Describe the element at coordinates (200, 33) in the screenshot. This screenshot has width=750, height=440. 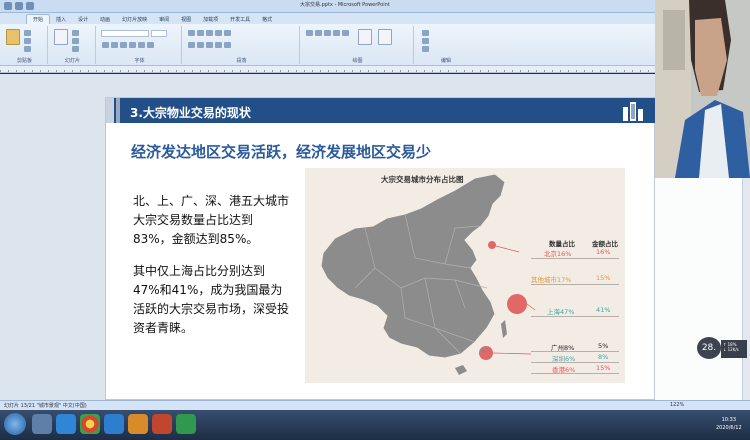
I see `numbering-icon` at that location.